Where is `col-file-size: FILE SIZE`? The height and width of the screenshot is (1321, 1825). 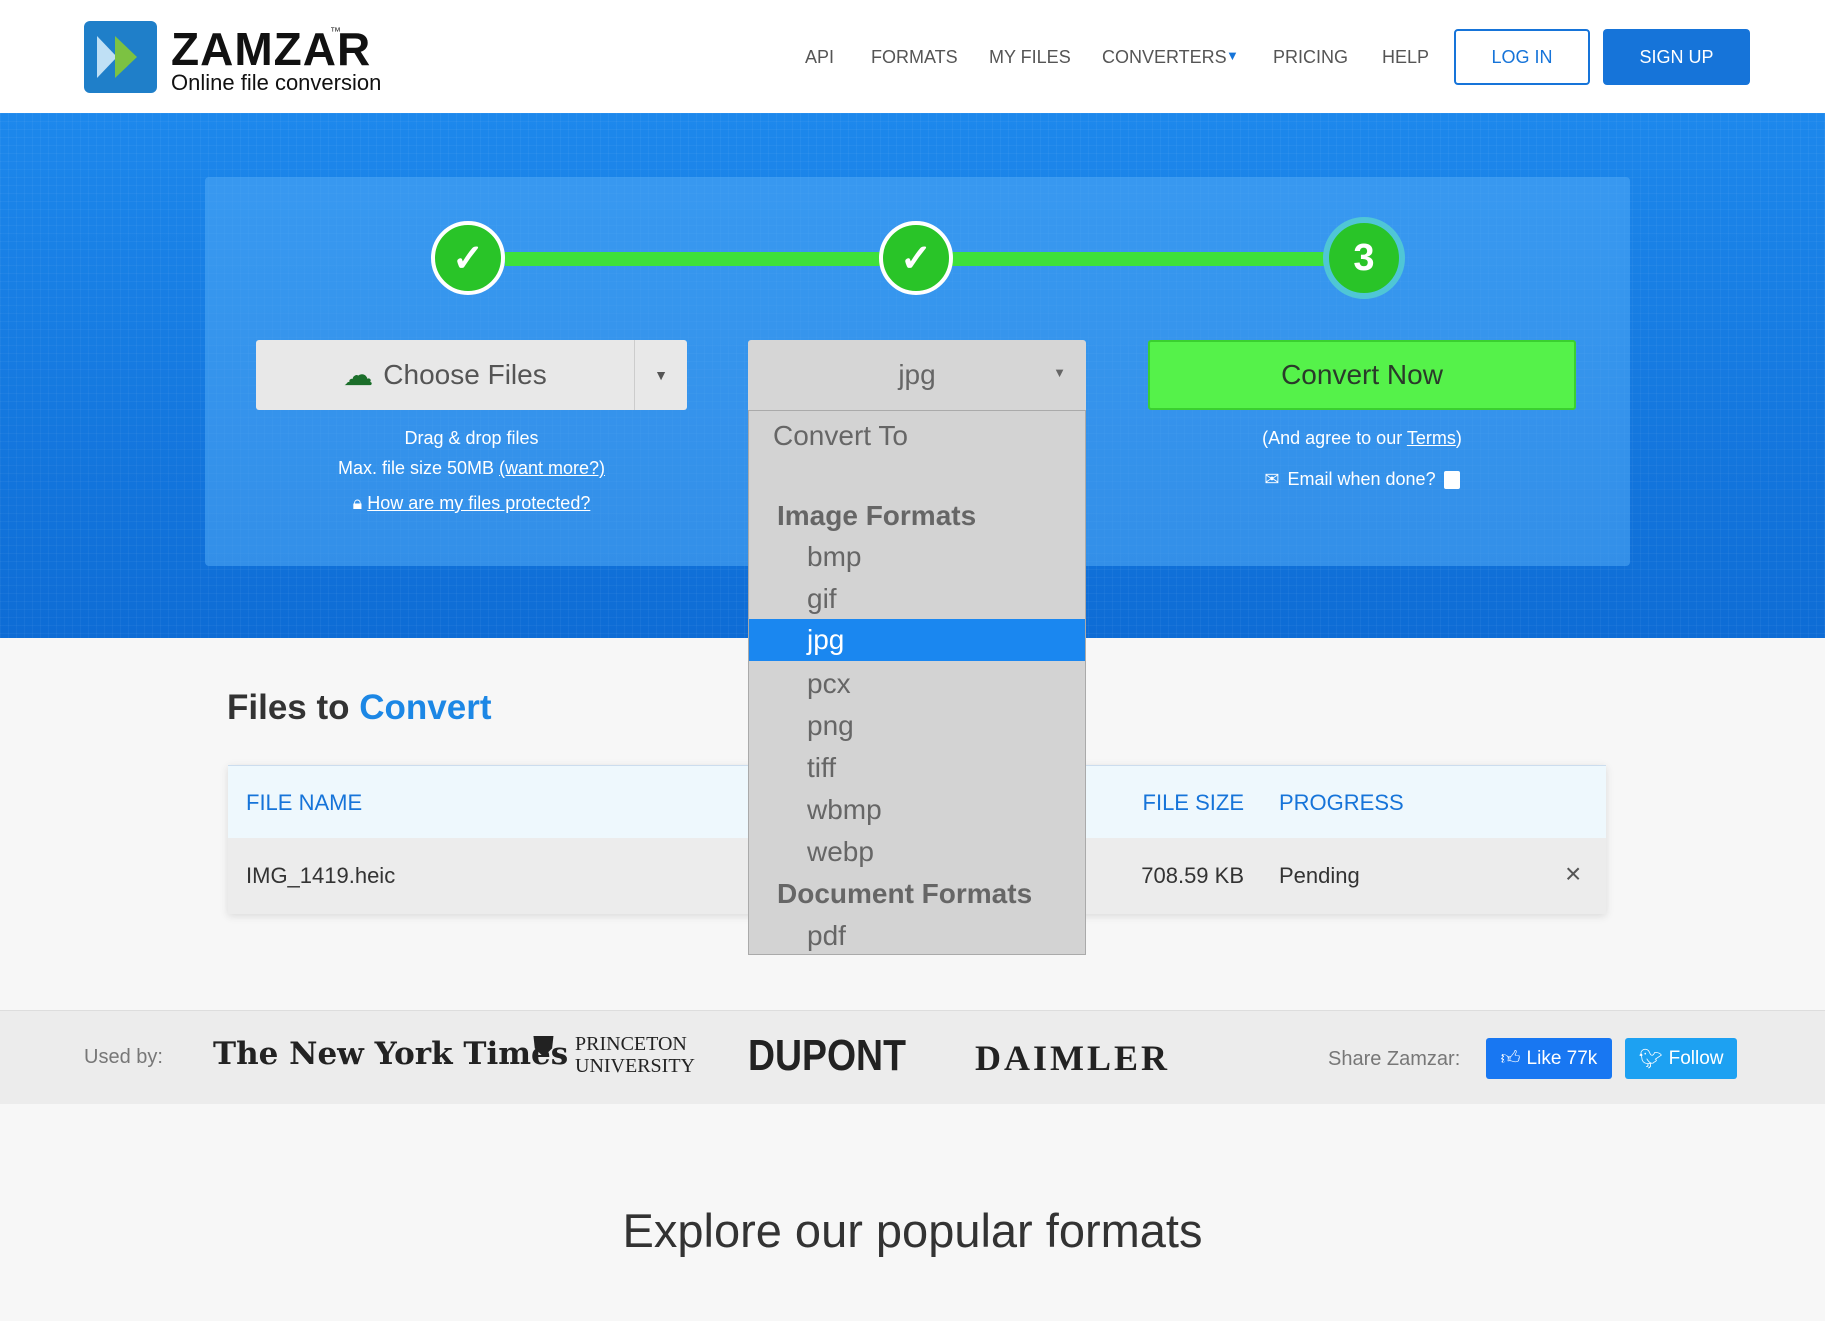
col-file-size: FILE SIZE is located at coordinates (1193, 802).